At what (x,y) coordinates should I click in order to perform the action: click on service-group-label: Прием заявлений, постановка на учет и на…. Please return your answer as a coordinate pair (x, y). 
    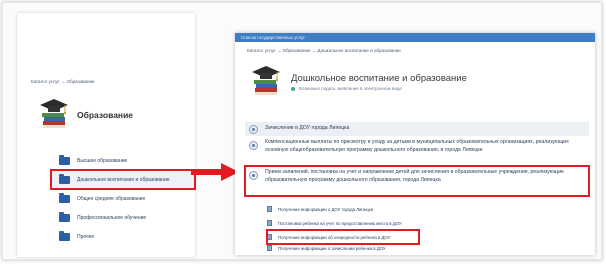
    Looking at the image, I should click on (414, 176).